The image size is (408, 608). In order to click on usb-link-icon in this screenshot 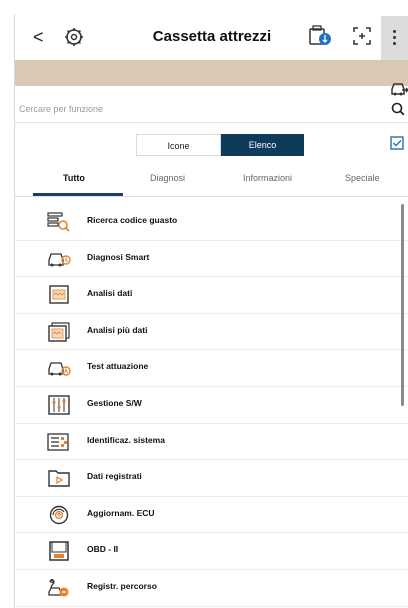, I will do `click(320, 36)`.